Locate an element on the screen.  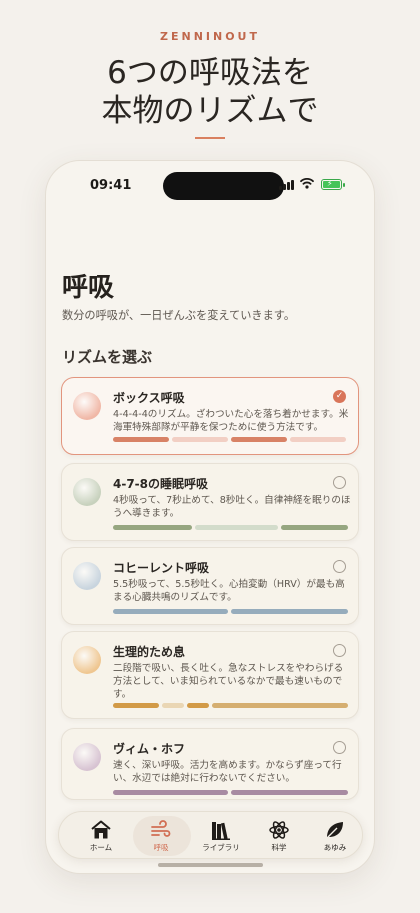
hero-line-1: 6つの呼吸法を is located at coordinates (210, 73).